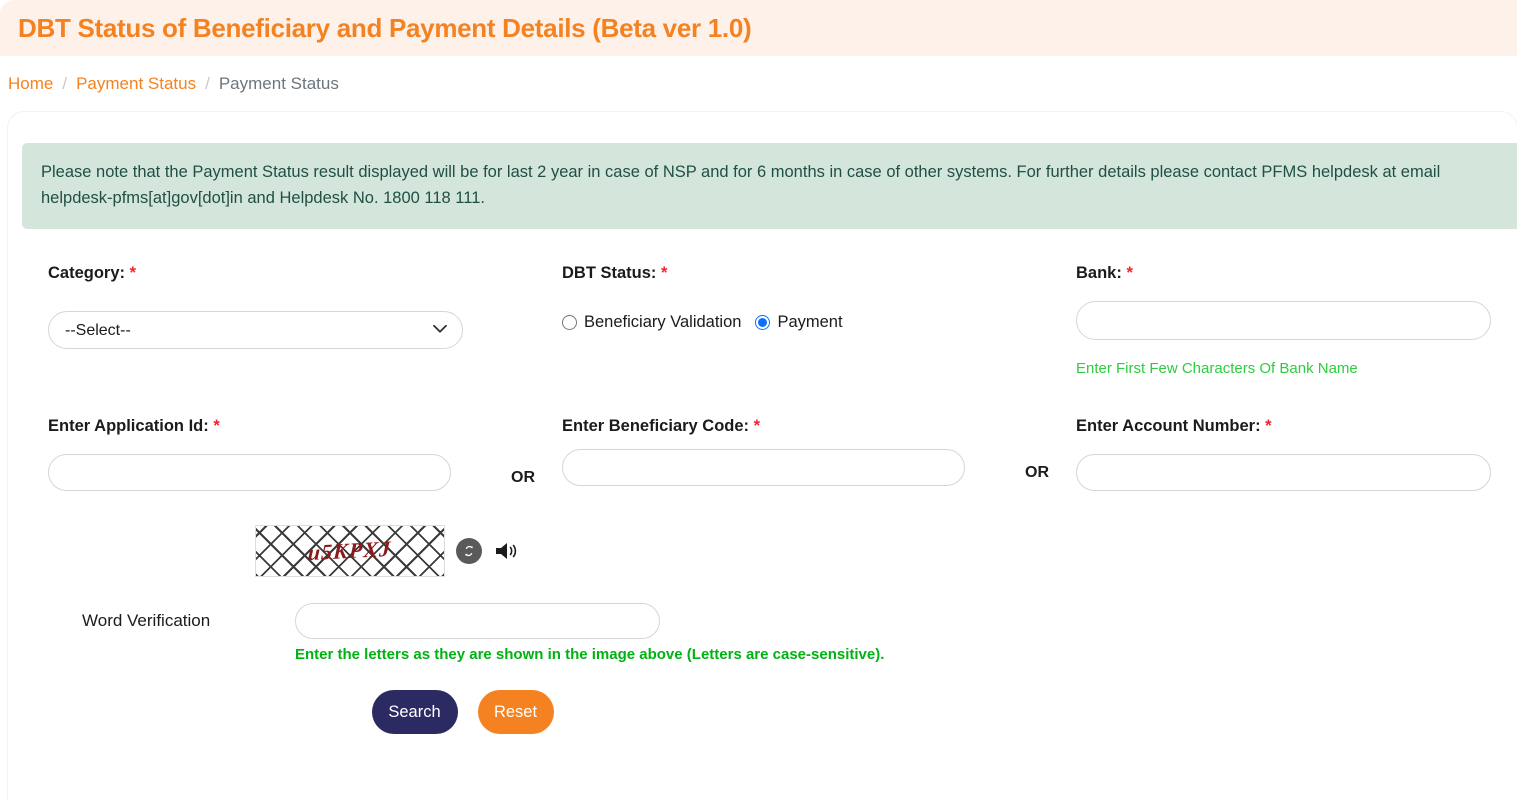  What do you see at coordinates (1129, 273) in the screenshot?
I see `bank-required-marker: *` at bounding box center [1129, 273].